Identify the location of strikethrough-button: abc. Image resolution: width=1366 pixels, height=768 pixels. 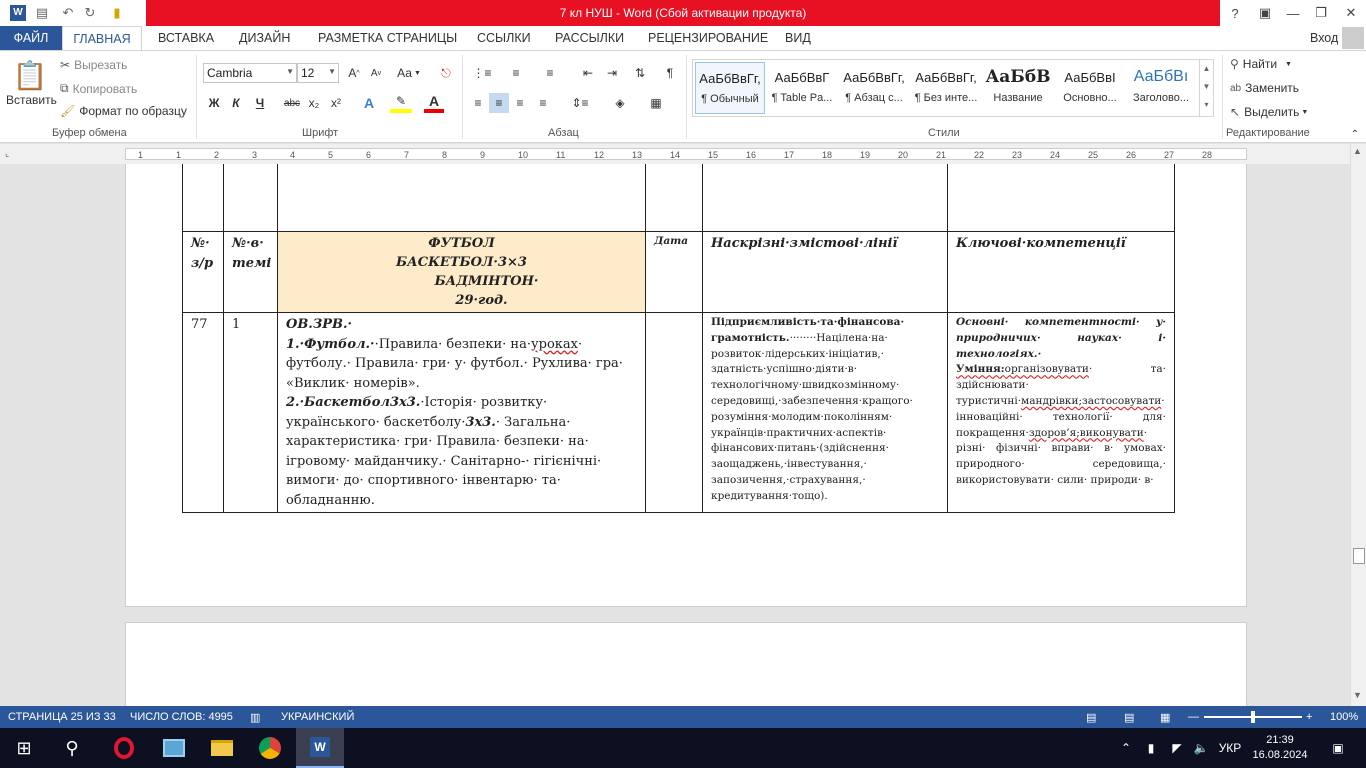
(292, 103).